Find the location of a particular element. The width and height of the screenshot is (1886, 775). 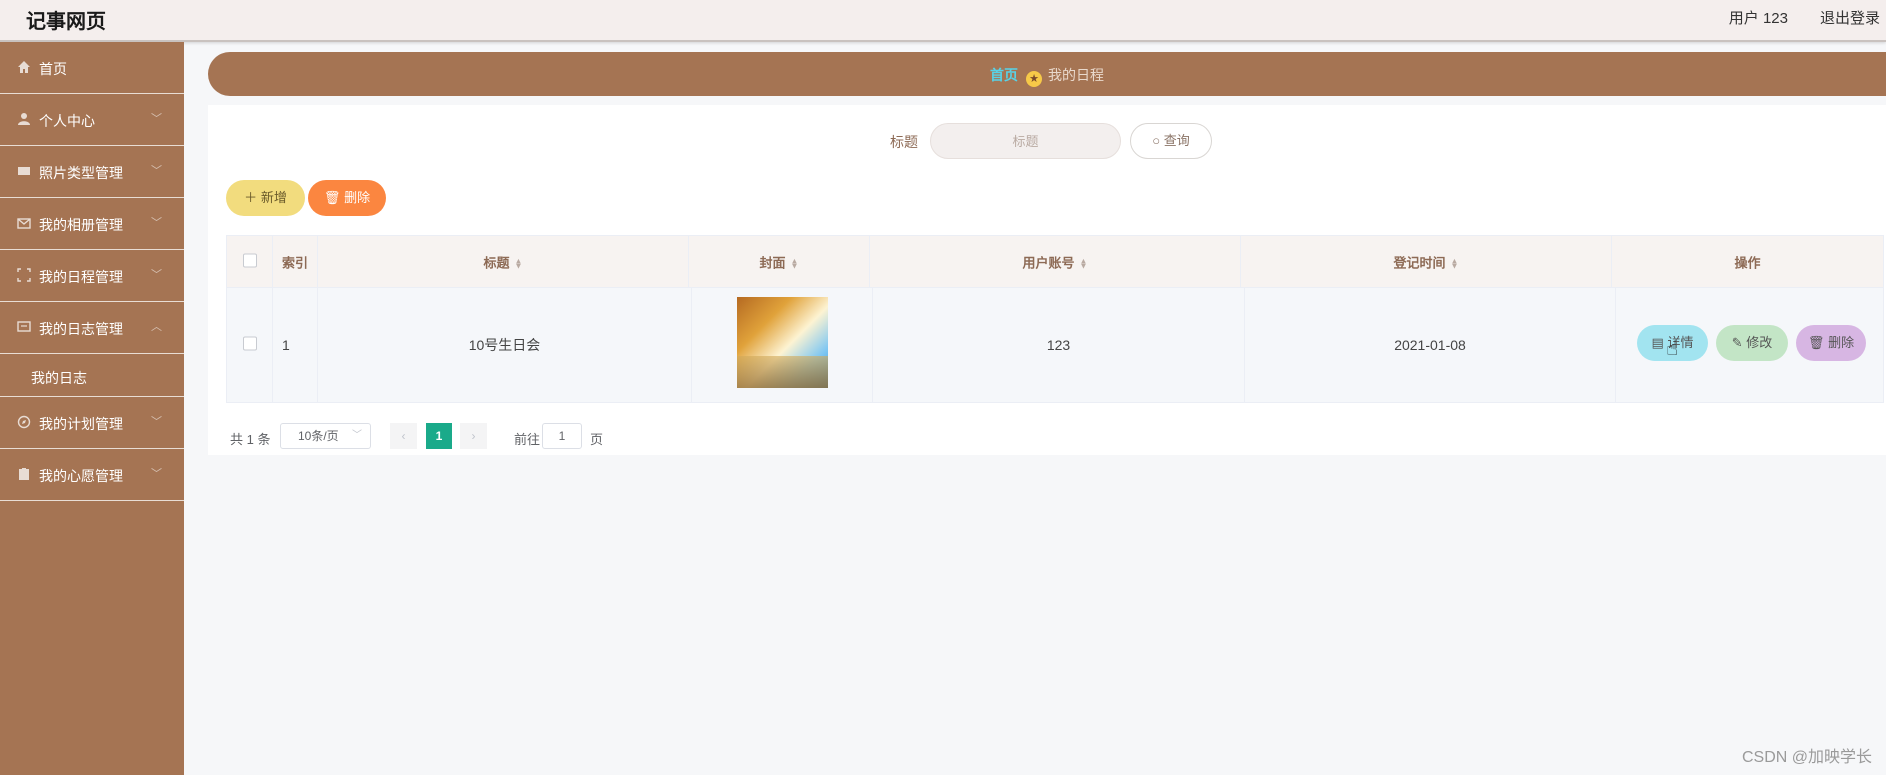

compass-icon is located at coordinates (24, 422).